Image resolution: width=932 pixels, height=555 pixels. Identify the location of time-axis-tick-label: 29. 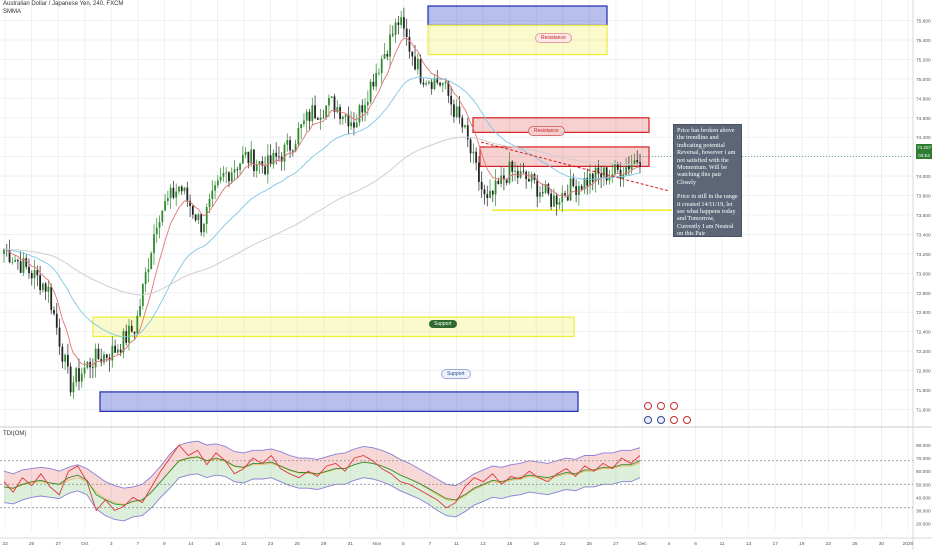
(324, 544).